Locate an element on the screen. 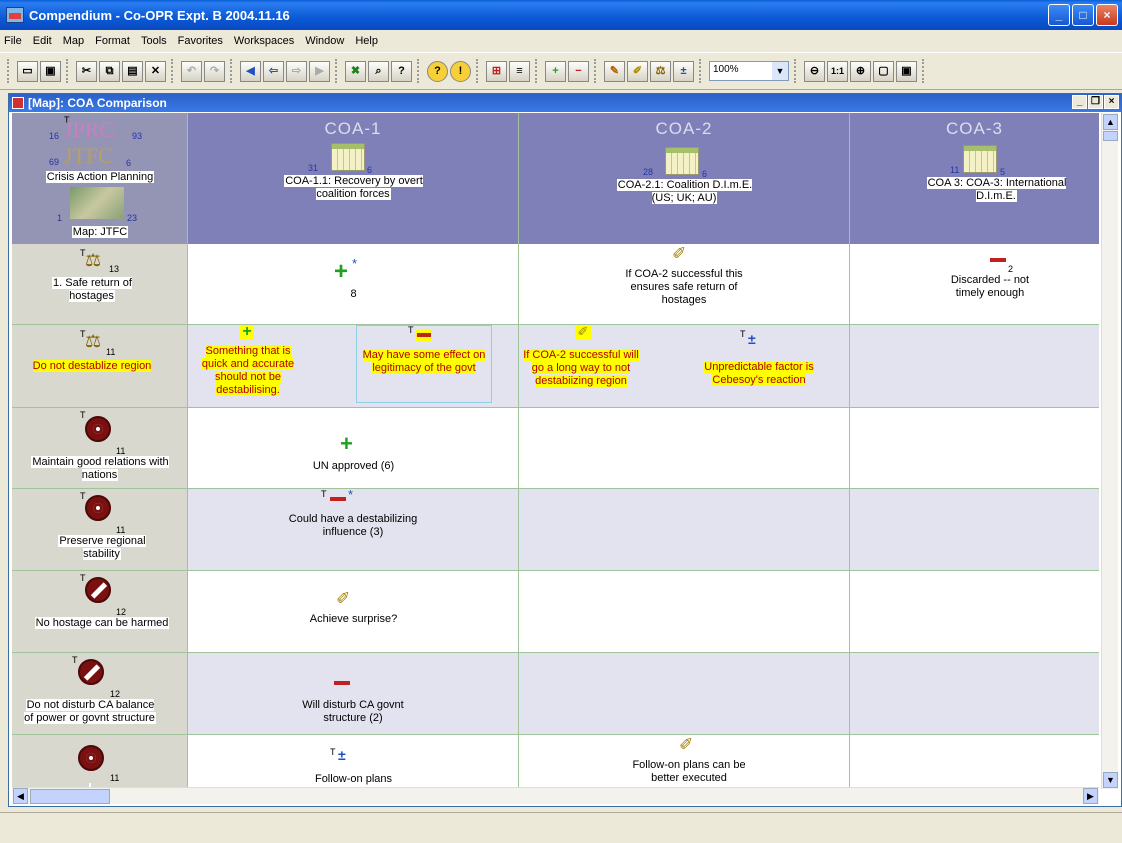  undo-icon: ↶ is located at coordinates (191, 71).